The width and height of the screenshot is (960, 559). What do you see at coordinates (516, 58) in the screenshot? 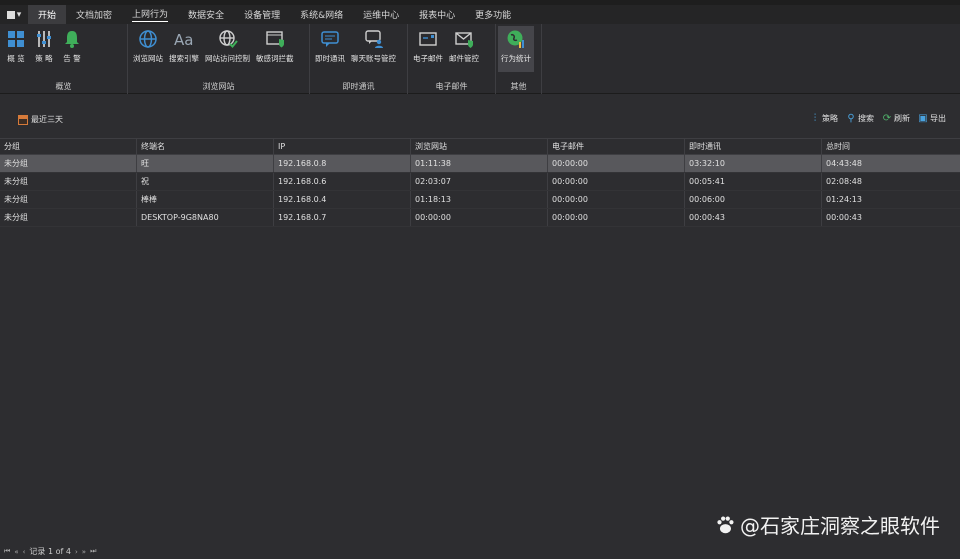
I see `ribbon-button-label: 行为统计` at bounding box center [516, 58].